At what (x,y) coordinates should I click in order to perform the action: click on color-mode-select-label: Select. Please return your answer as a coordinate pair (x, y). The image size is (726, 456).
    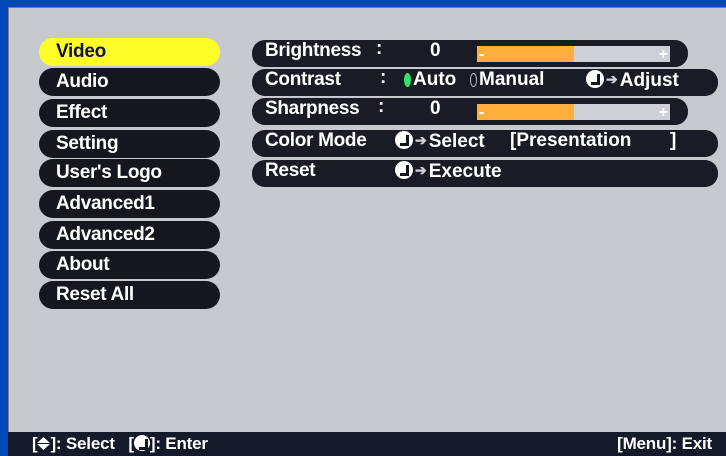
    Looking at the image, I should click on (456, 141).